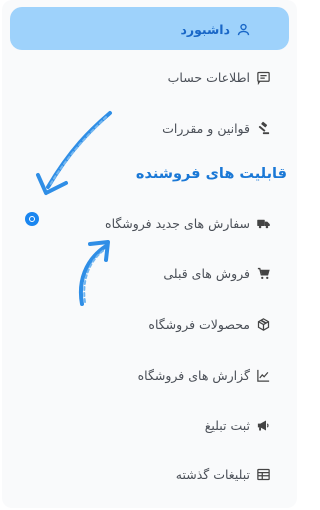 This screenshot has width=320, height=510. What do you see at coordinates (193, 375) in the screenshot?
I see `sidebar-item-label: گزارش های فروشگاه` at bounding box center [193, 375].